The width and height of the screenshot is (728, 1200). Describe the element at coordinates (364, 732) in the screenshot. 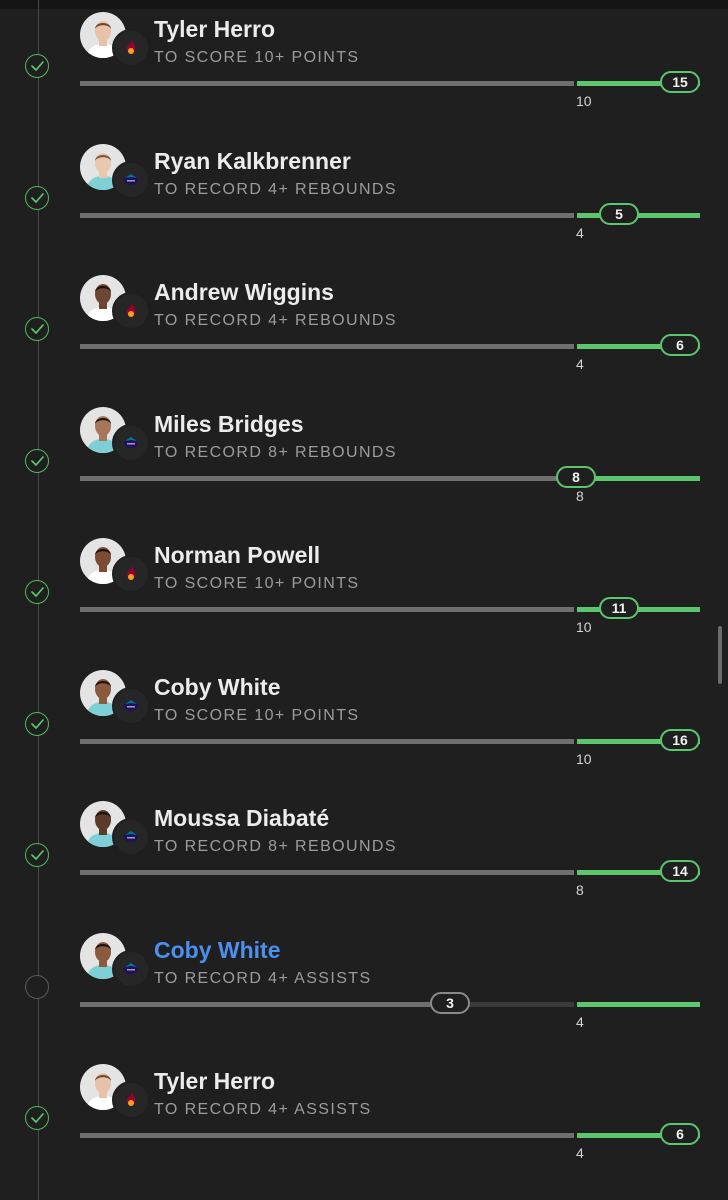

I see `leg-row: Coby White TO SCORE 10+ POINTS 16 10` at that location.